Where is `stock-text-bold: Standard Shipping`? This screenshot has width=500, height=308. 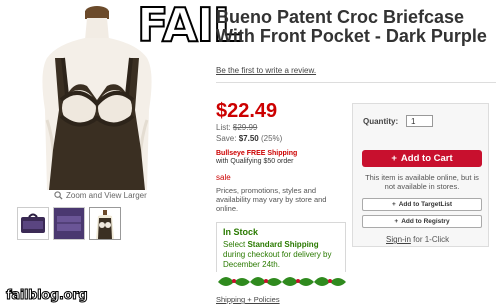 stock-text-bold: Standard Shipping is located at coordinates (283, 244).